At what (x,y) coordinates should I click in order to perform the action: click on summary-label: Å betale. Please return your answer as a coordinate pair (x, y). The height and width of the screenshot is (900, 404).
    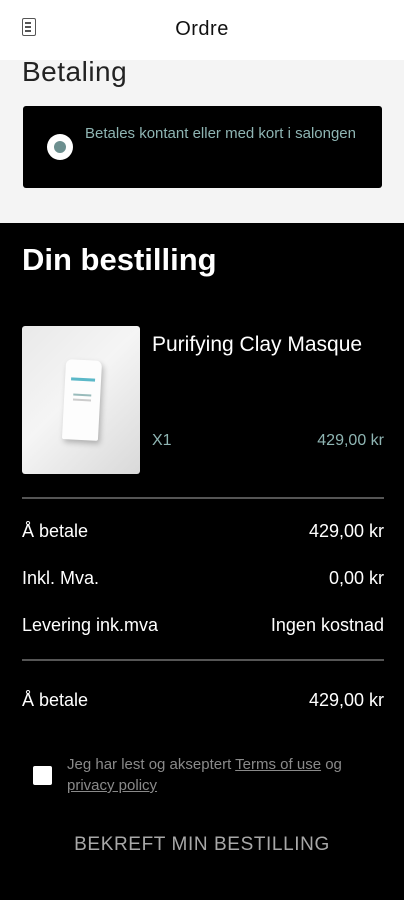
    Looking at the image, I should click on (55, 531).